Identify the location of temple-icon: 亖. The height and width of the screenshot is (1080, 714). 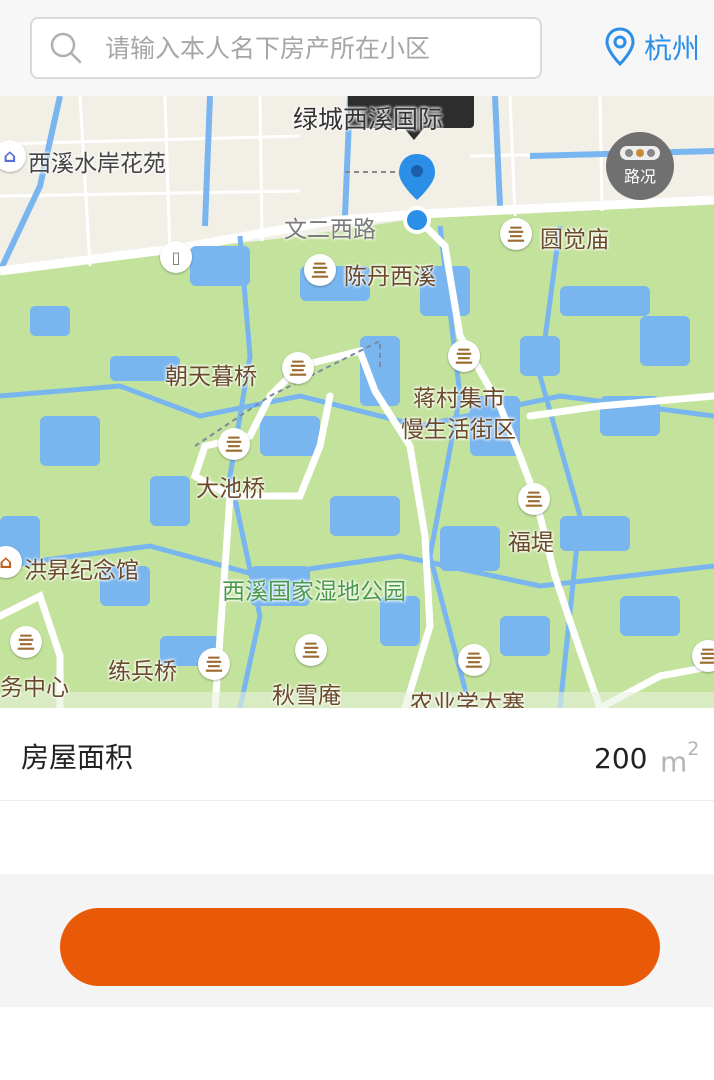
(516, 234).